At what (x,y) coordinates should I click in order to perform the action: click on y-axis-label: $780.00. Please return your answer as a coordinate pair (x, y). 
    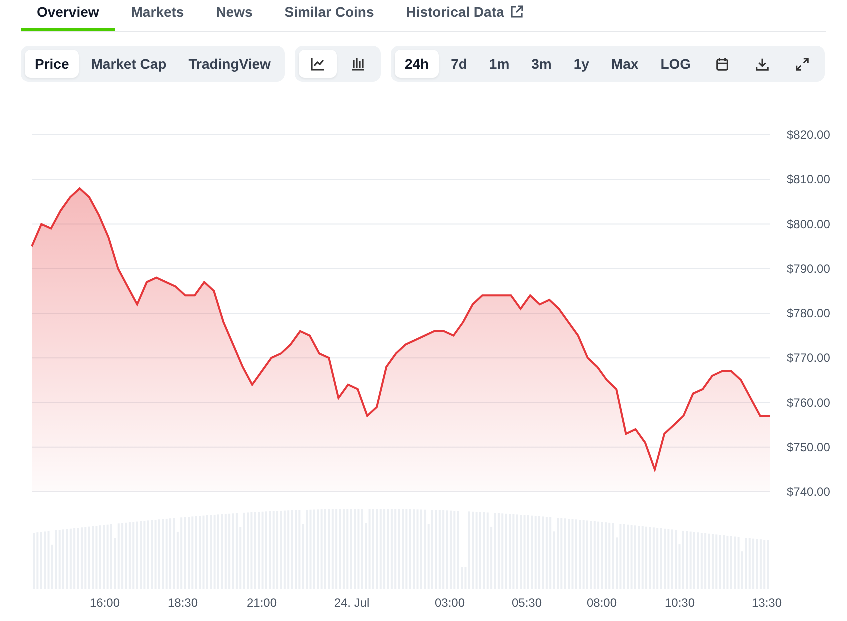
    Looking at the image, I should click on (808, 313).